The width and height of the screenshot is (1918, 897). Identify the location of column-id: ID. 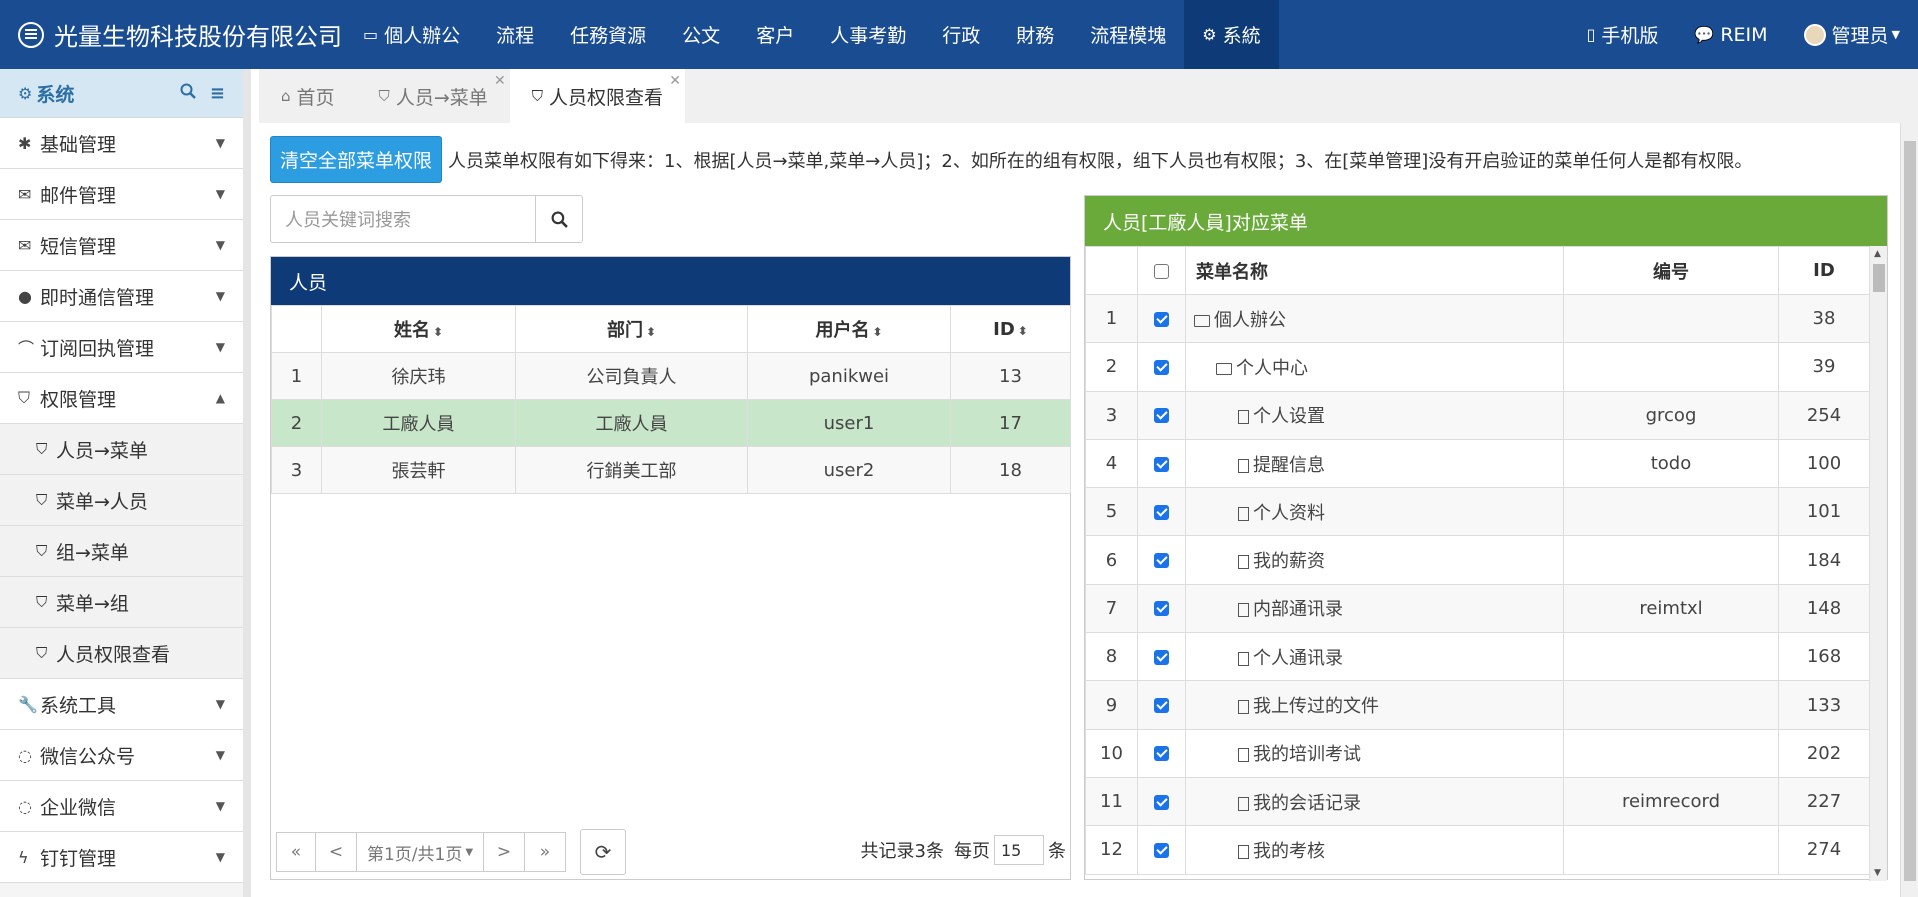
(1823, 270).